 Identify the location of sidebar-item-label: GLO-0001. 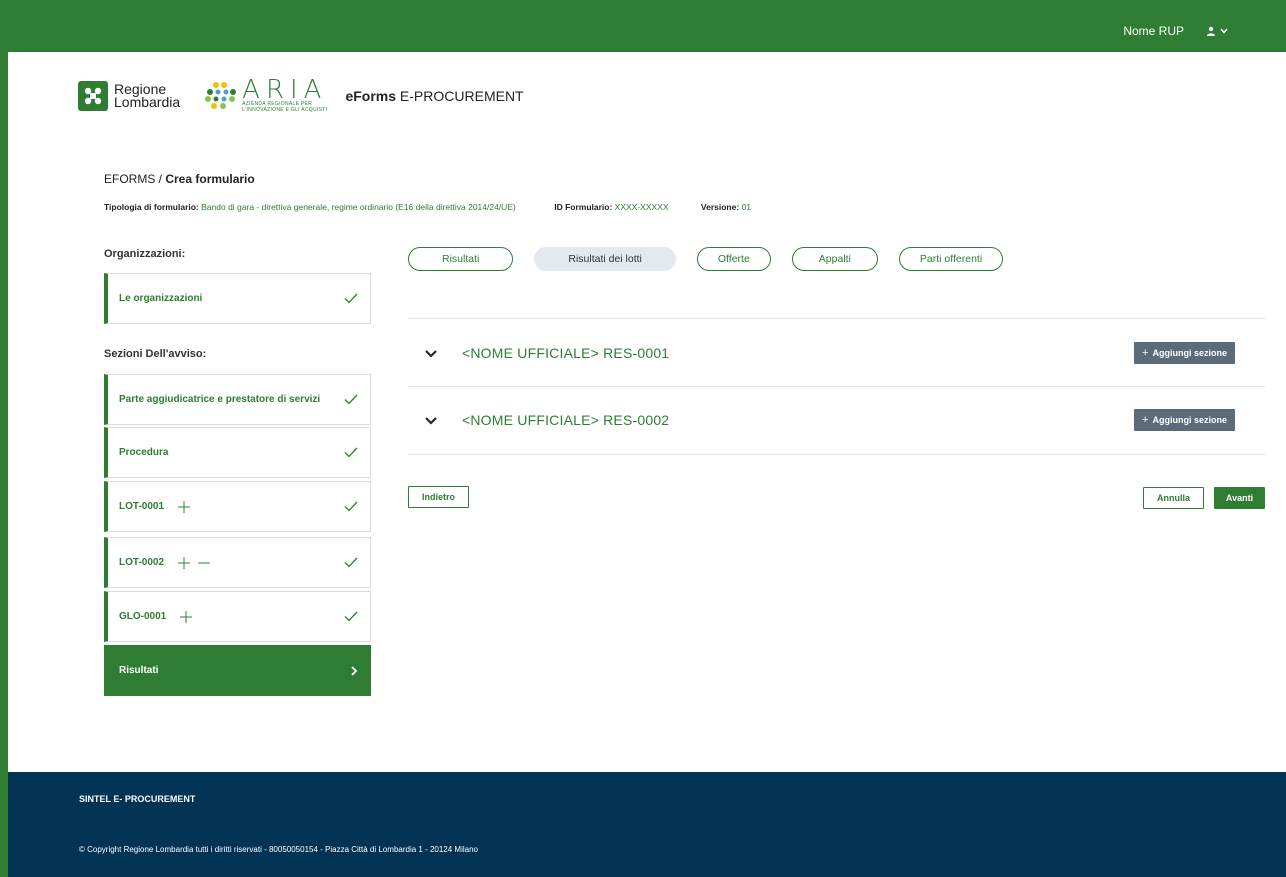
(143, 616).